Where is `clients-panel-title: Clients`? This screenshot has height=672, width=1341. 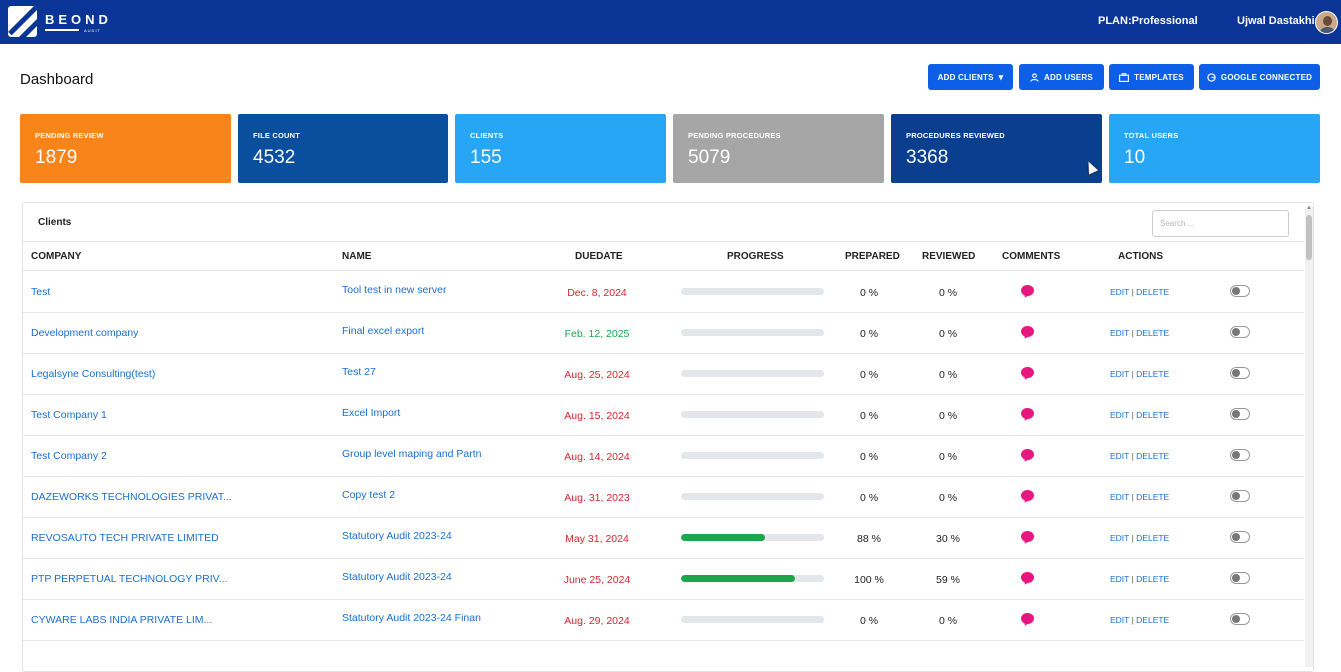
clients-panel-title: Clients is located at coordinates (55, 222).